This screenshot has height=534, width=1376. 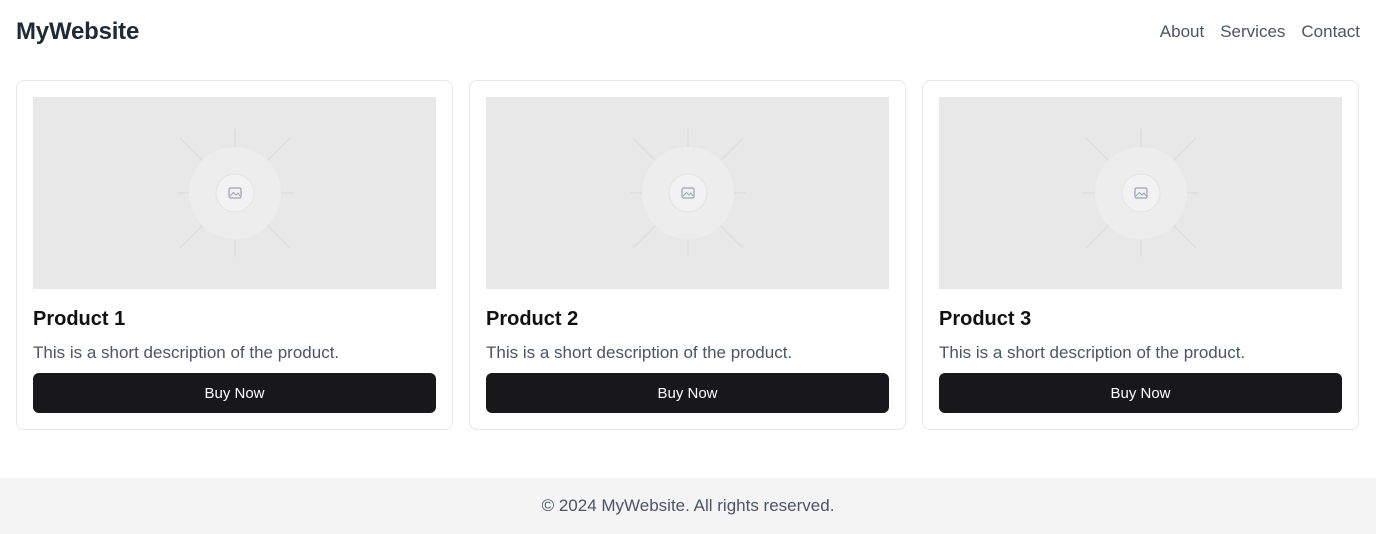 I want to click on main-nav: About Services Contact, so click(x=1260, y=32).